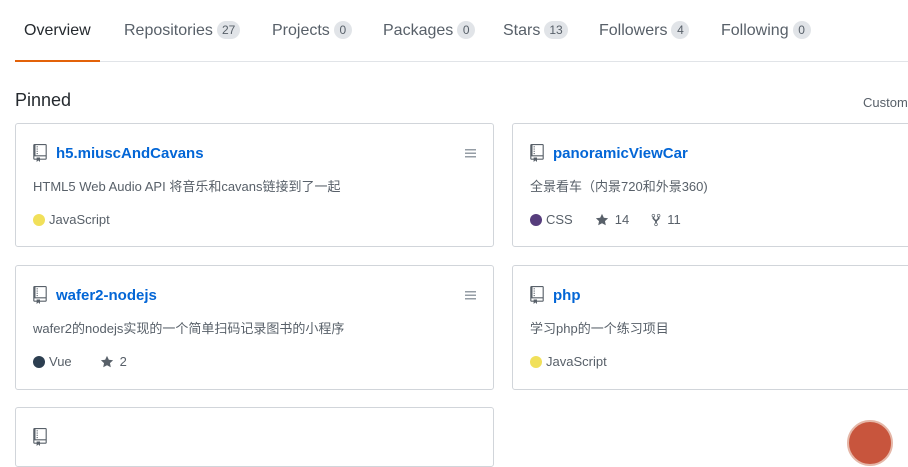 The width and height of the screenshot is (908, 467). What do you see at coordinates (870, 443) in the screenshot?
I see `avatar` at bounding box center [870, 443].